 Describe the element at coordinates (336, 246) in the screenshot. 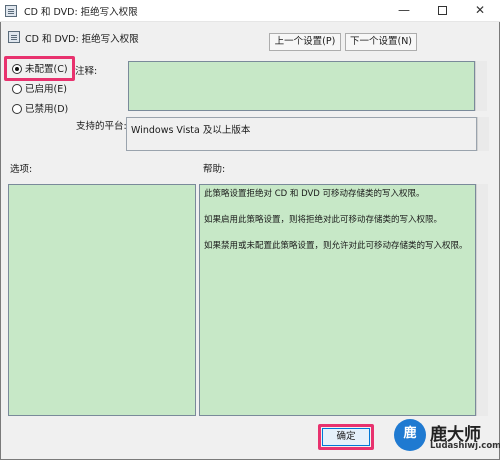

I see `help-paragraph: 如果禁用或未配置此策略设置，则允许对此可移动存储类的写入权限。` at that location.